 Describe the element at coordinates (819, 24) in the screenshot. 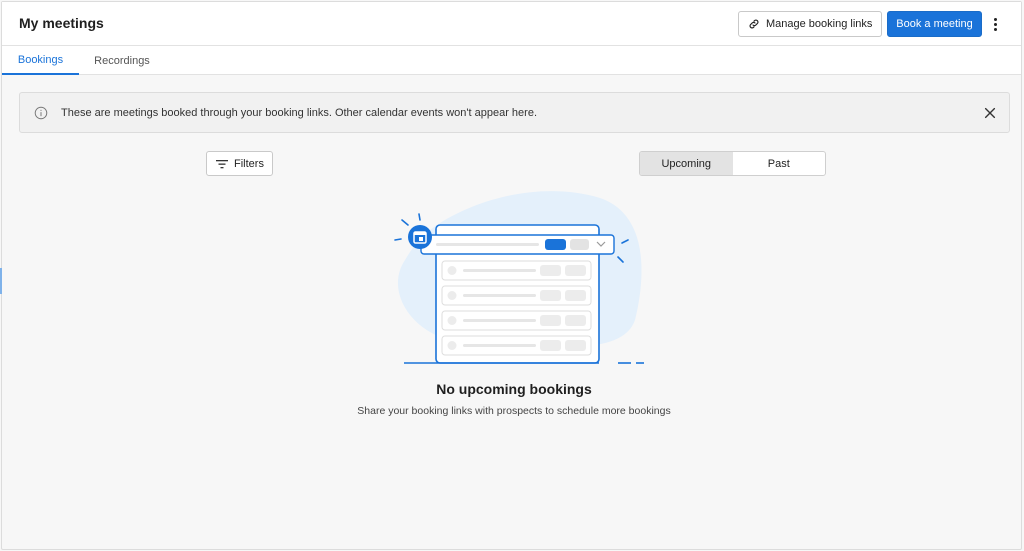

I see `manage-booking-links-label: Manage booking links` at that location.